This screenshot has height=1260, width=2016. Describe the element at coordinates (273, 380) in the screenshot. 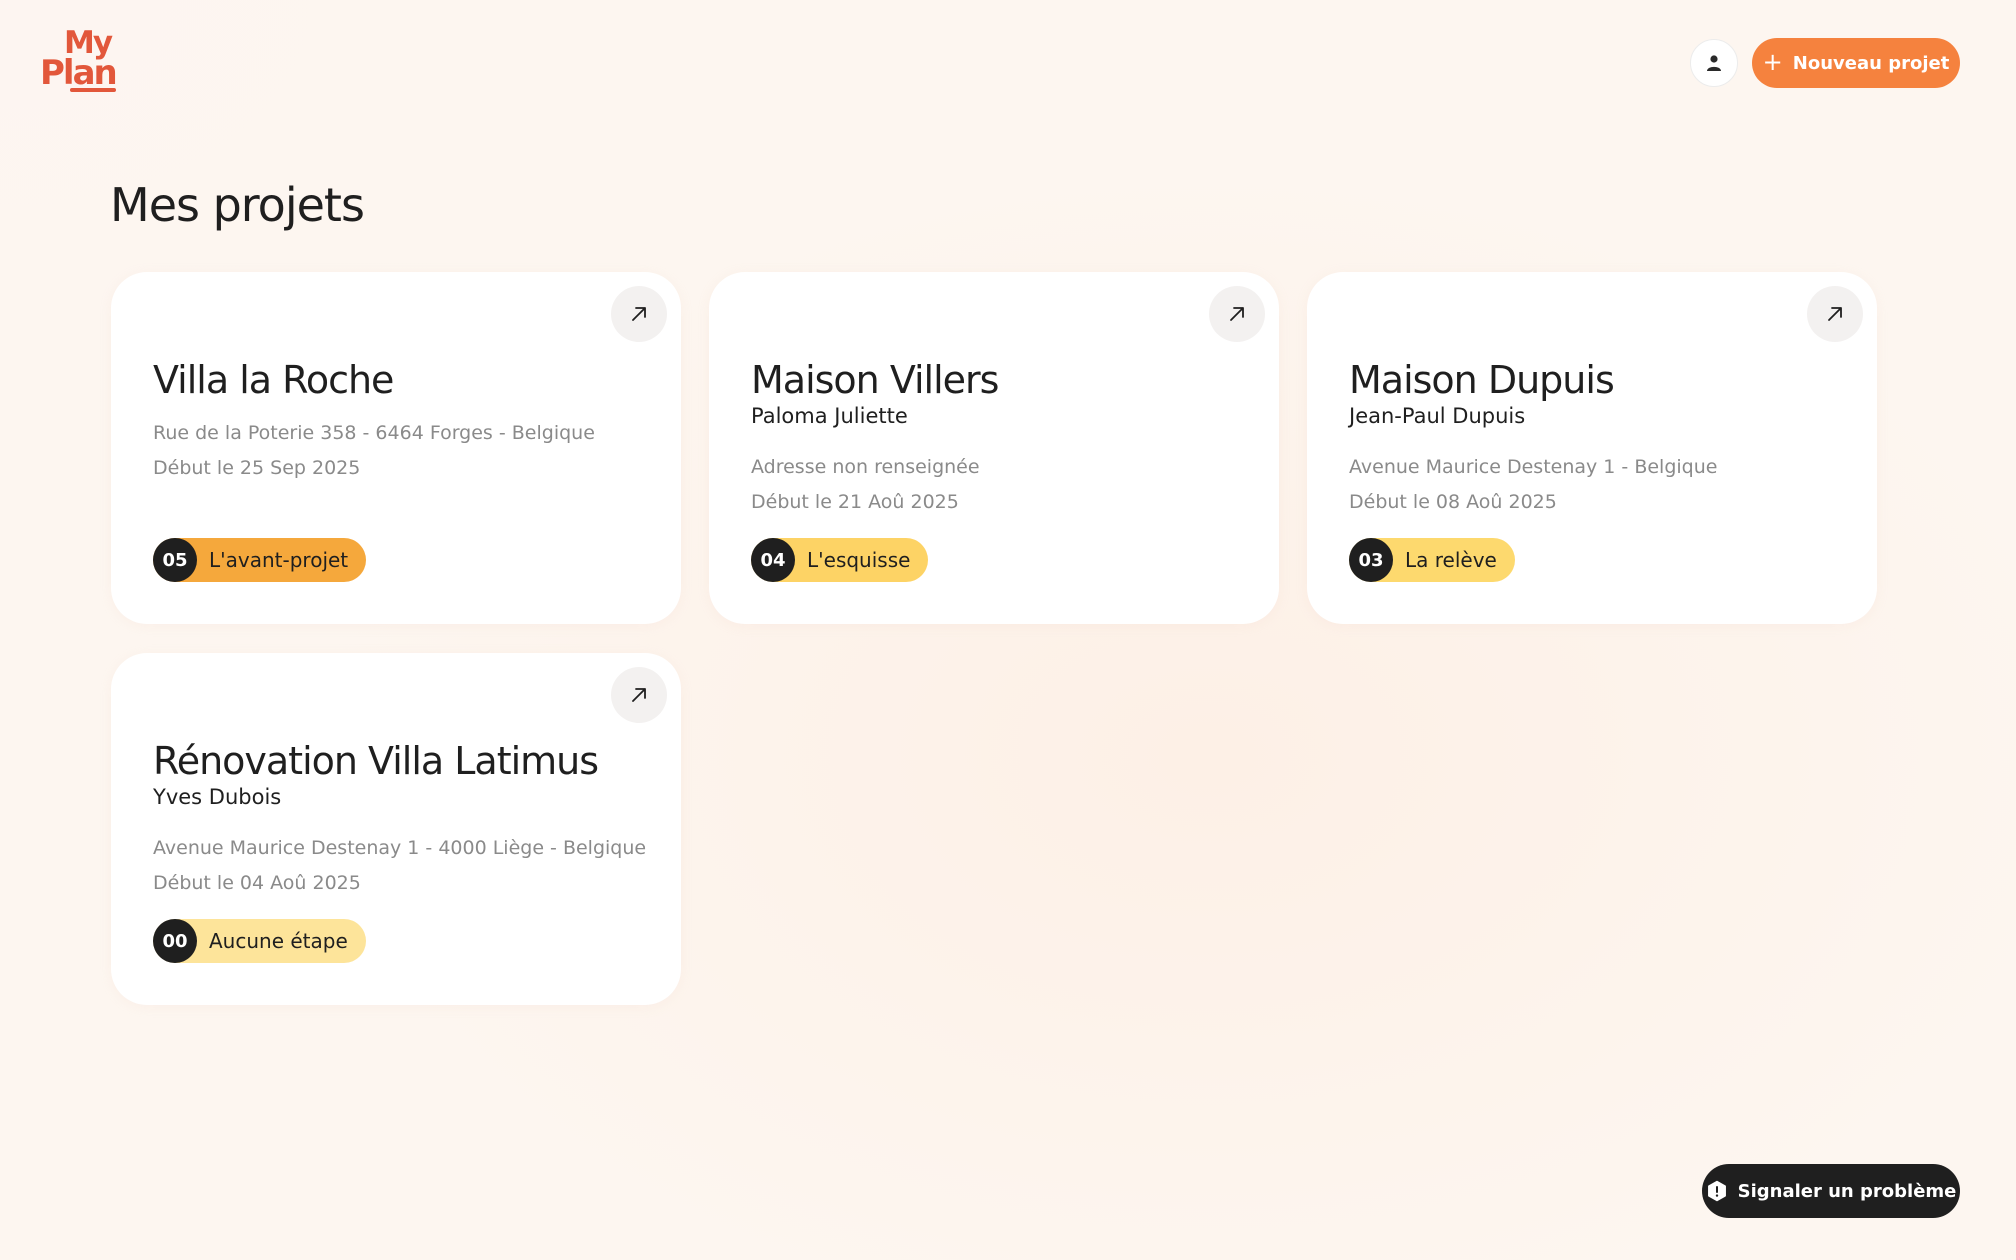

I see `project-title: Villa la Roche` at that location.